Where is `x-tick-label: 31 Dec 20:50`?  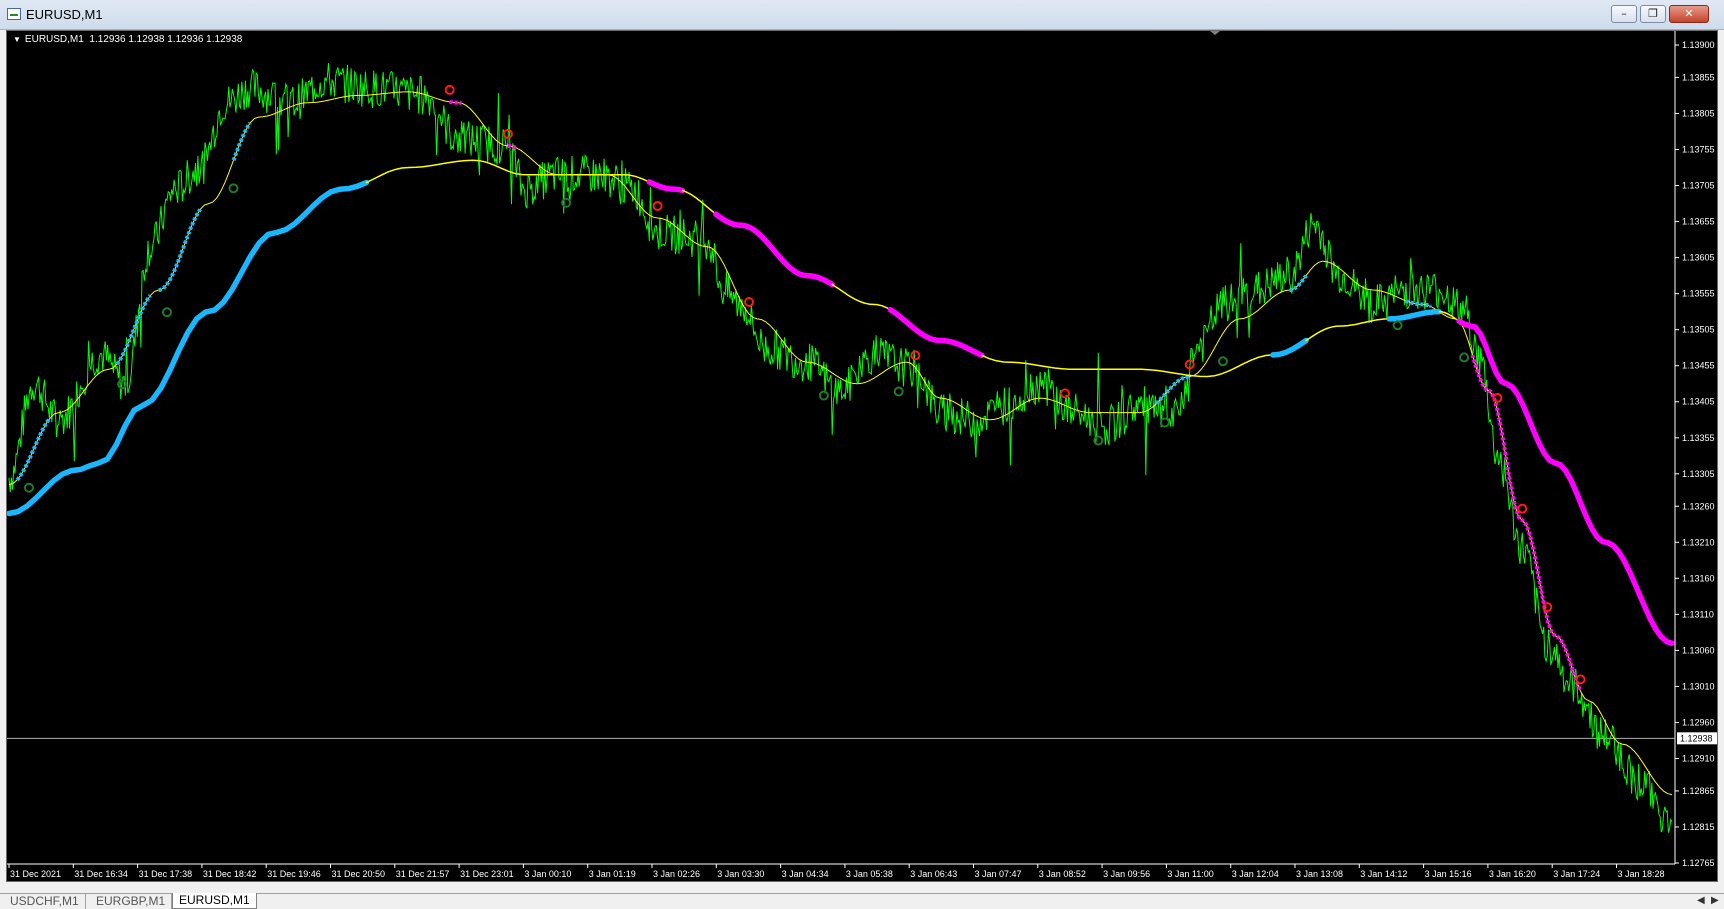
x-tick-label: 31 Dec 20:50 is located at coordinates (359, 874).